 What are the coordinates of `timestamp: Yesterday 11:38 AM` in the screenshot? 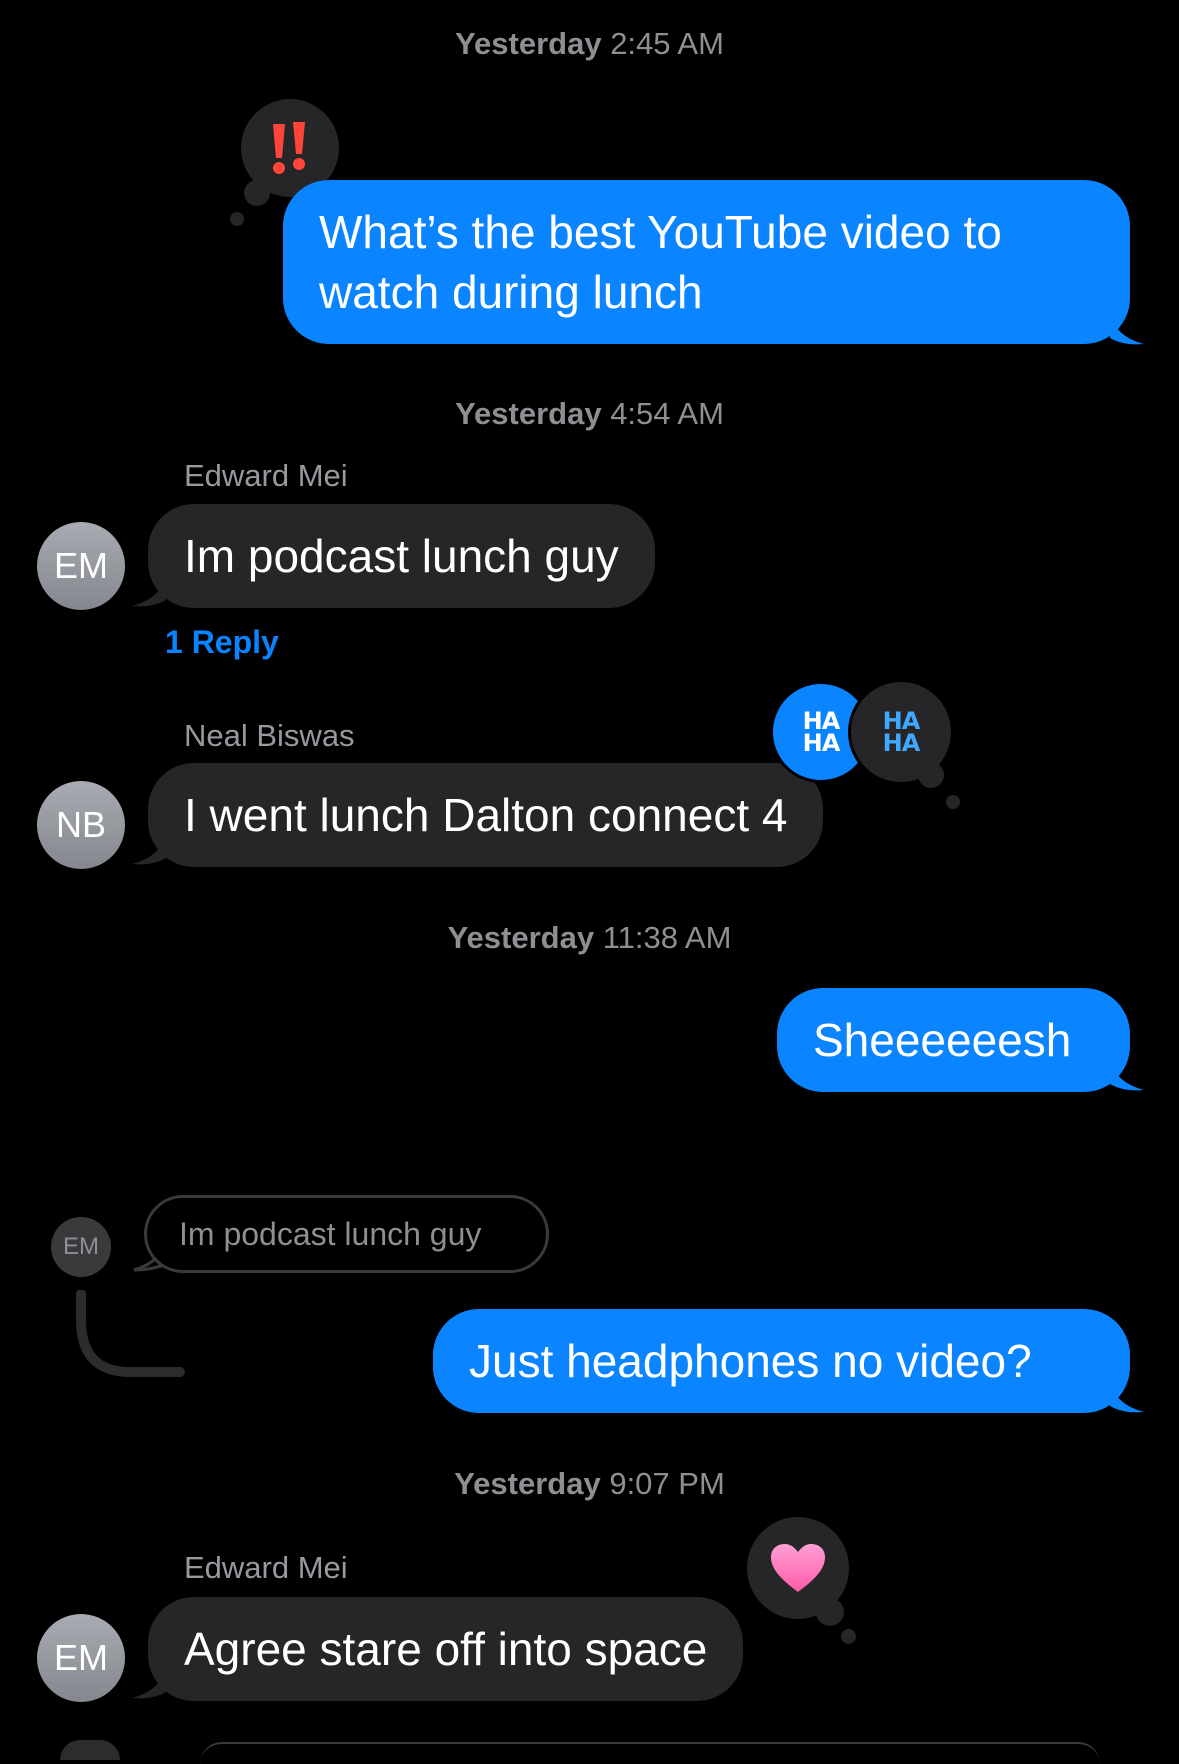 It's located at (589, 937).